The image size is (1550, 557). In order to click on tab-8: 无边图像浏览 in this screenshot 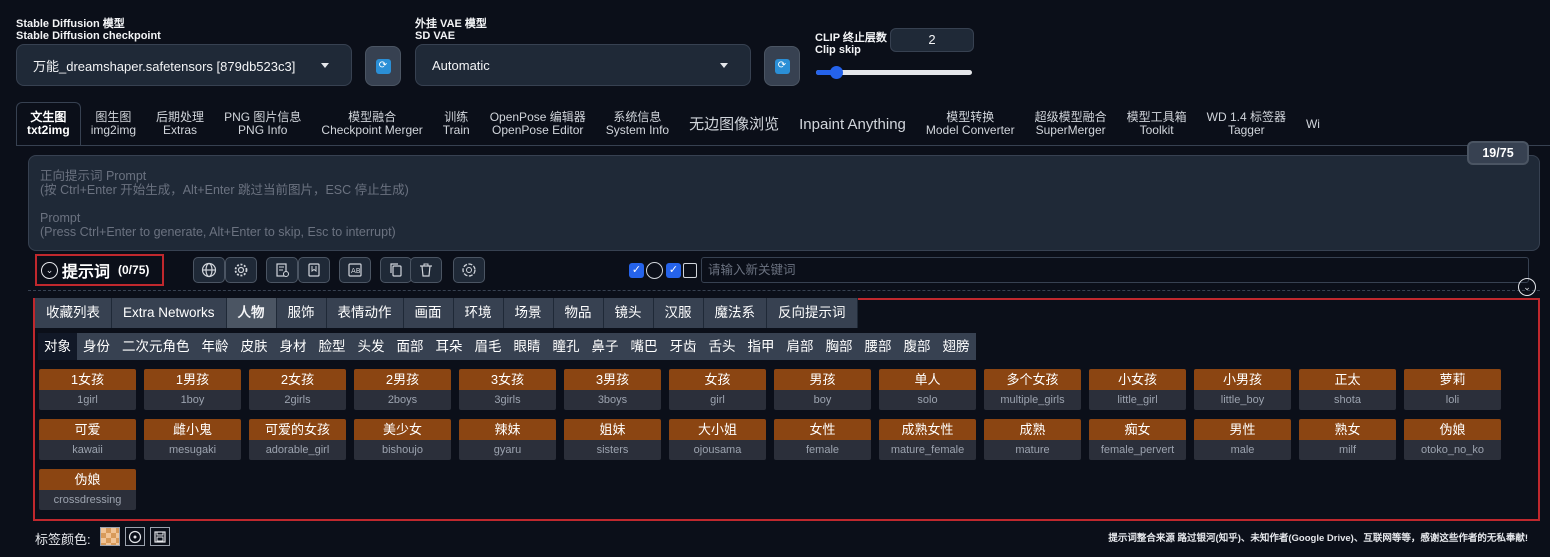, I will do `click(734, 124)`.